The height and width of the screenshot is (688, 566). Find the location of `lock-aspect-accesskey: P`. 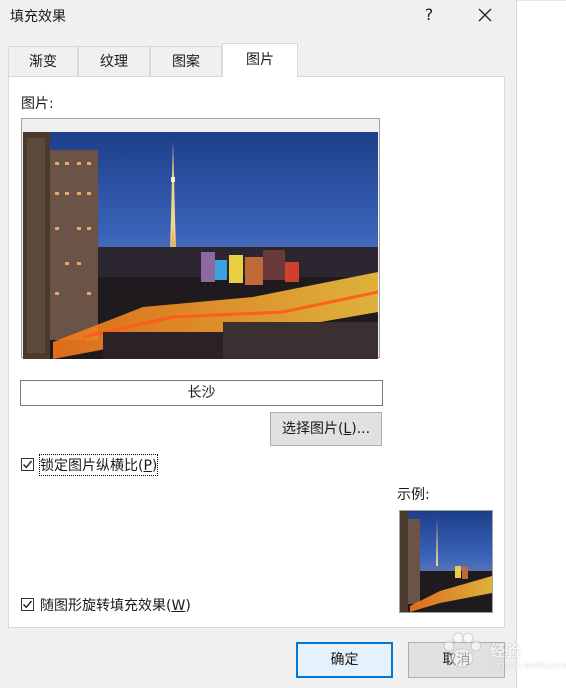

lock-aspect-accesskey: P is located at coordinates (147, 466).